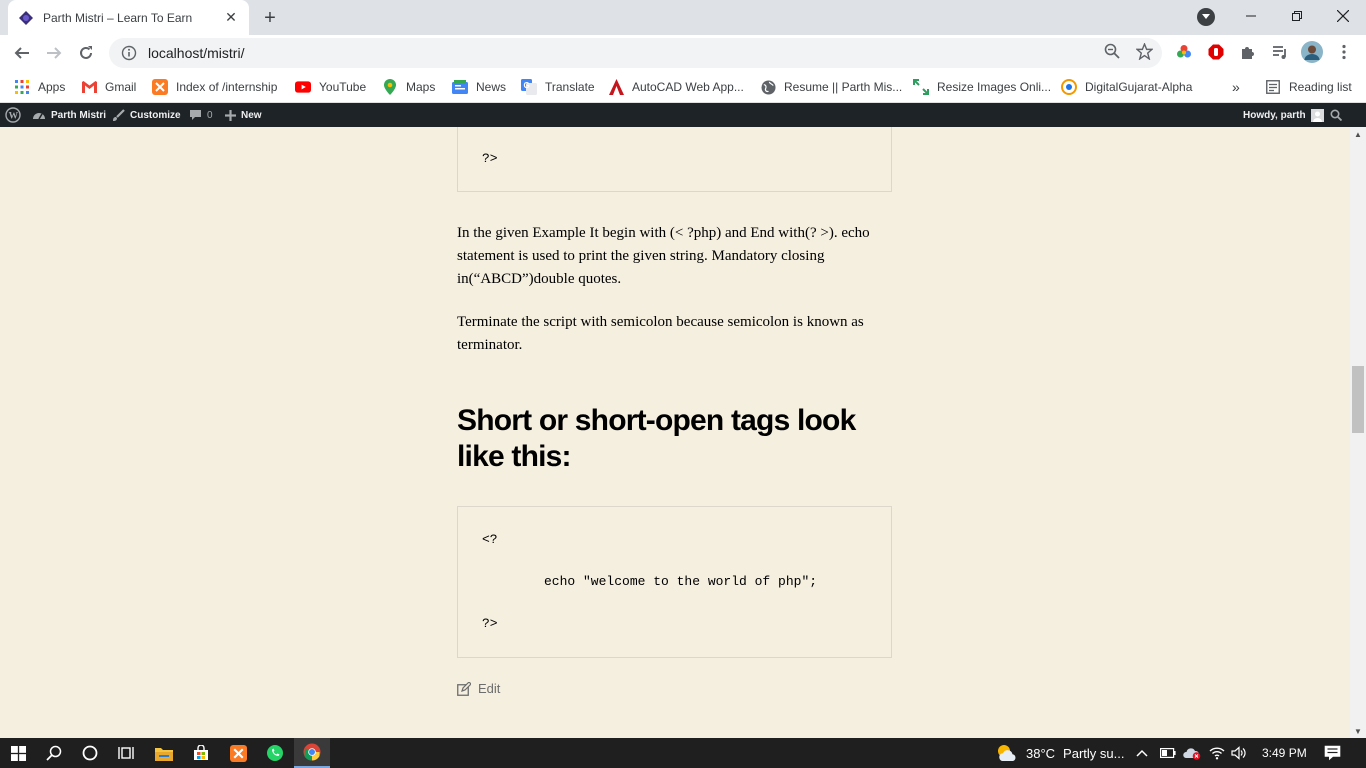  What do you see at coordinates (18, 753) in the screenshot?
I see `windows-start-icon` at bounding box center [18, 753].